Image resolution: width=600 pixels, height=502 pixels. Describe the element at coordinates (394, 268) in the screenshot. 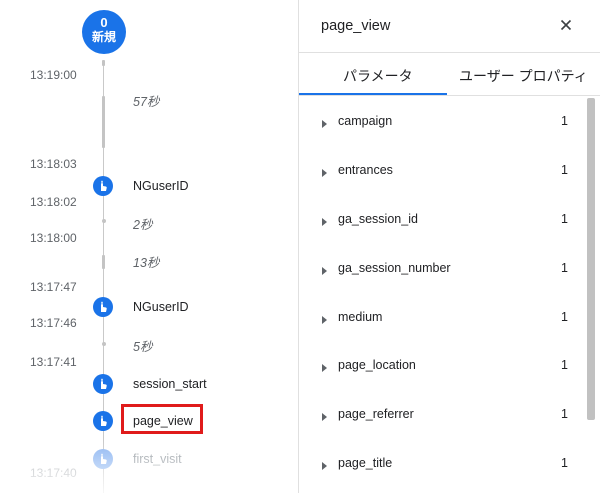

I see `parameter-name: ga_session_number` at that location.